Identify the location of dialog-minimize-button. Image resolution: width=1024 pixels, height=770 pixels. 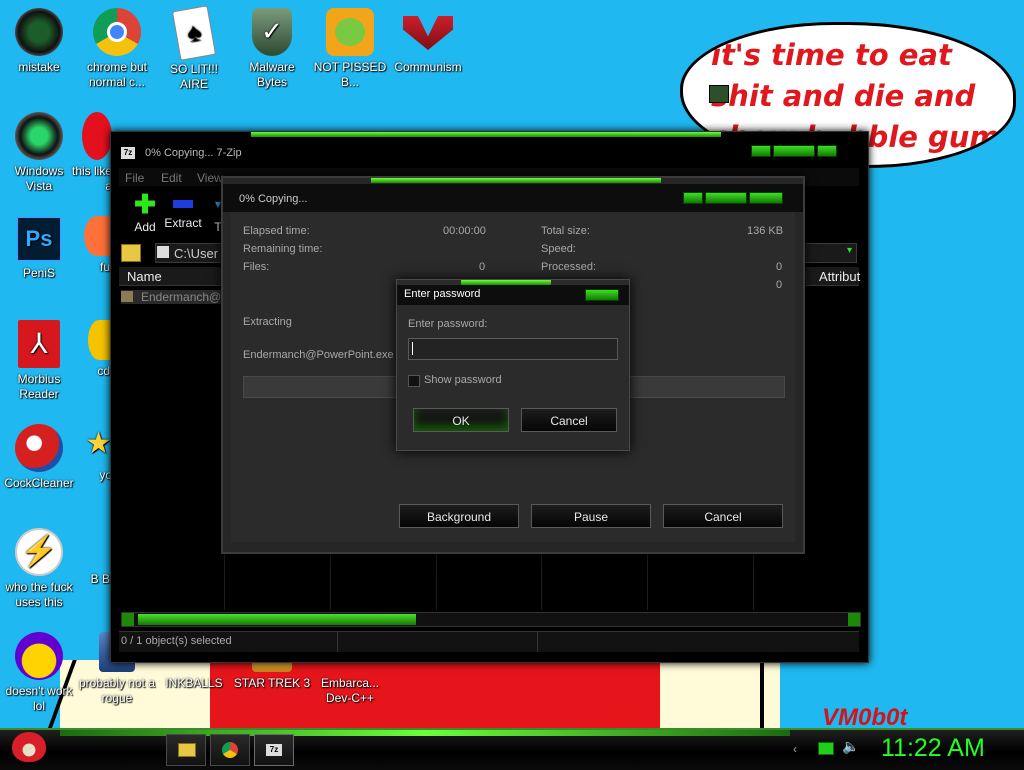
(693, 198).